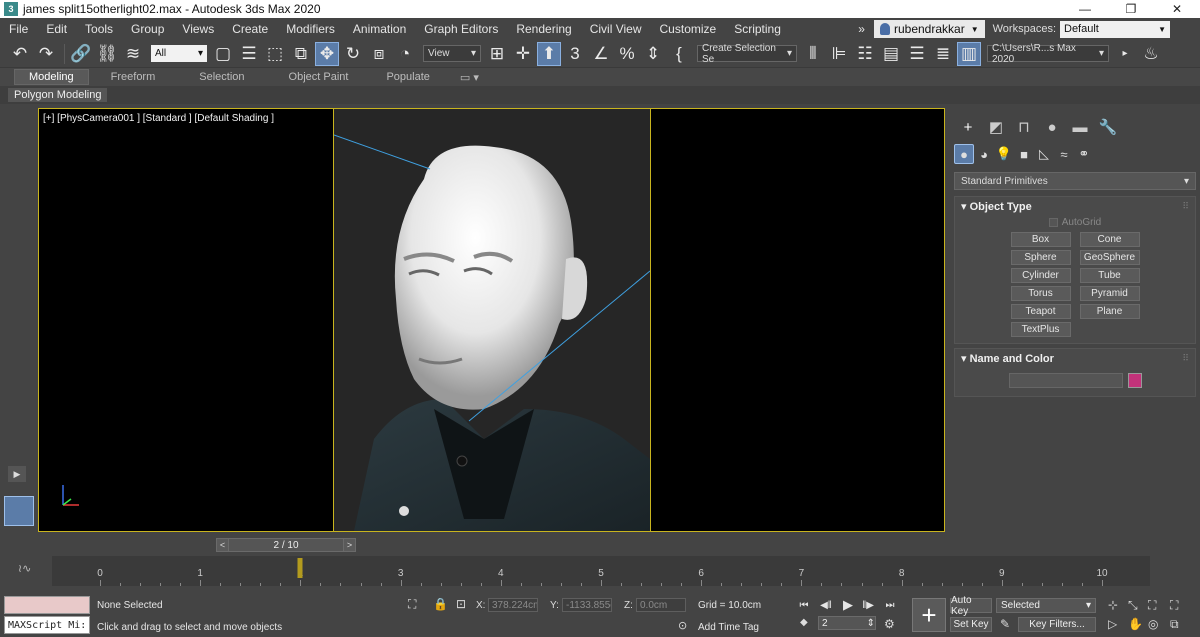 The width and height of the screenshot is (1200, 637). Describe the element at coordinates (1112, 624) in the screenshot. I see `field-of-view-icon: ▷` at that location.